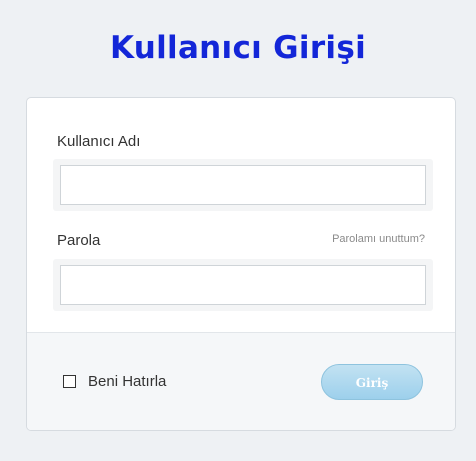  I want to click on password-field-wrapper, so click(243, 285).